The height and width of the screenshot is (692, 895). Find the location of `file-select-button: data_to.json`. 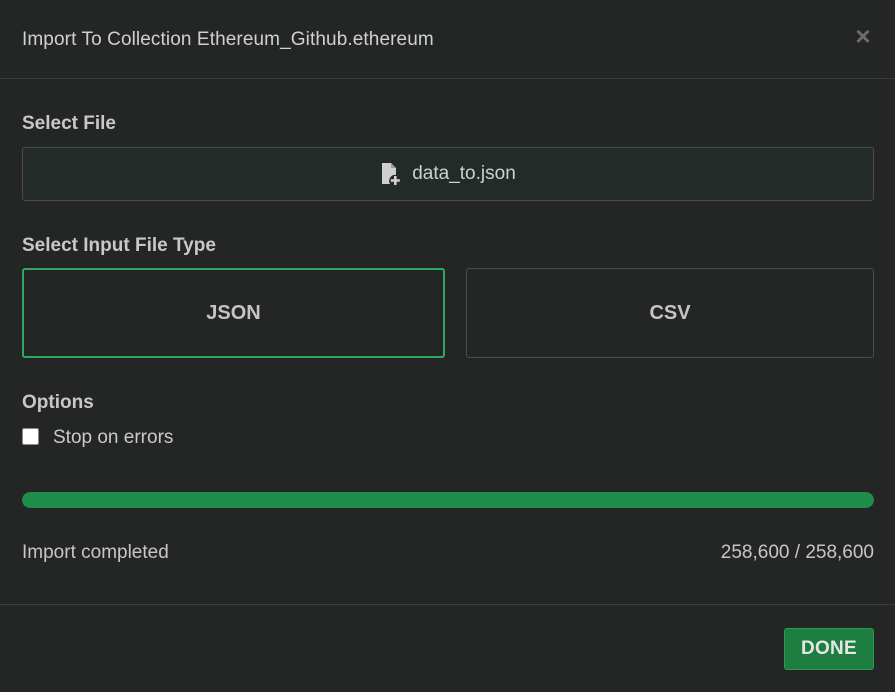

file-select-button: data_to.json is located at coordinates (448, 174).